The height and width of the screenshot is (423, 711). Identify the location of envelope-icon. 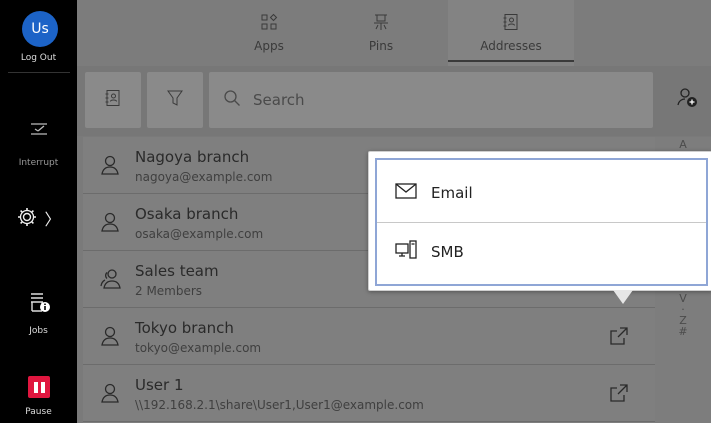
(406, 193).